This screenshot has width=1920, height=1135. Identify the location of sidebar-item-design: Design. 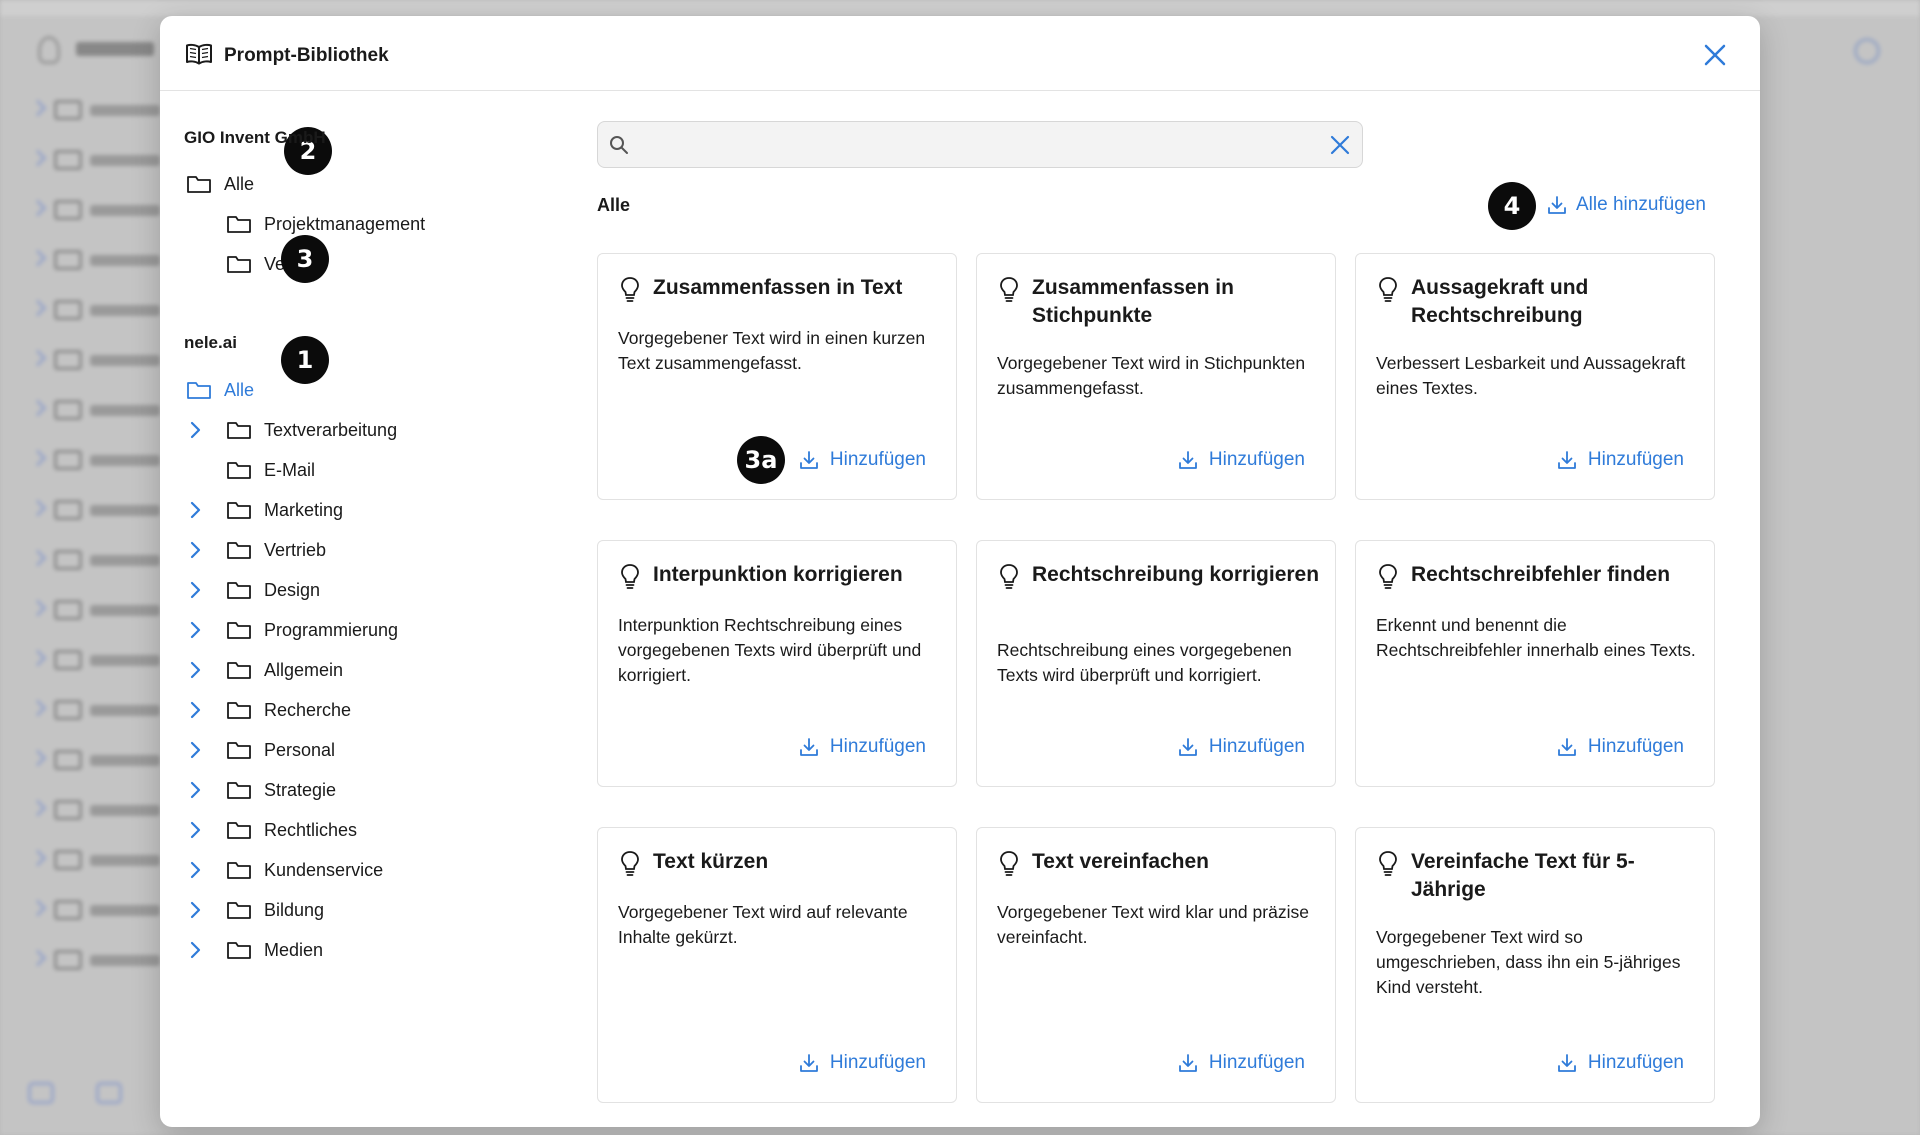
(255, 590).